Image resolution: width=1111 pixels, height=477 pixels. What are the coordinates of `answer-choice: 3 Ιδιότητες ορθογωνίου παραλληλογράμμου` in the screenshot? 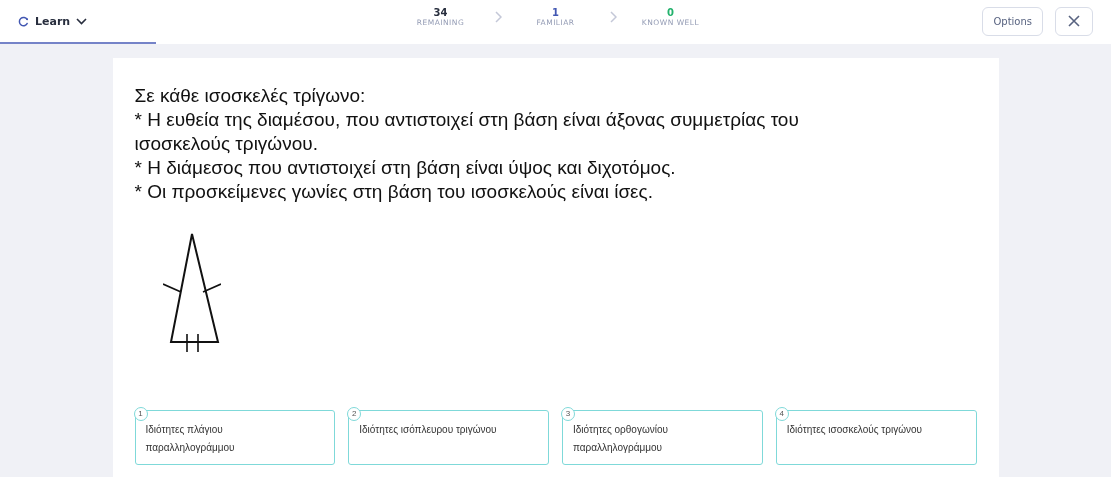 It's located at (662, 437).